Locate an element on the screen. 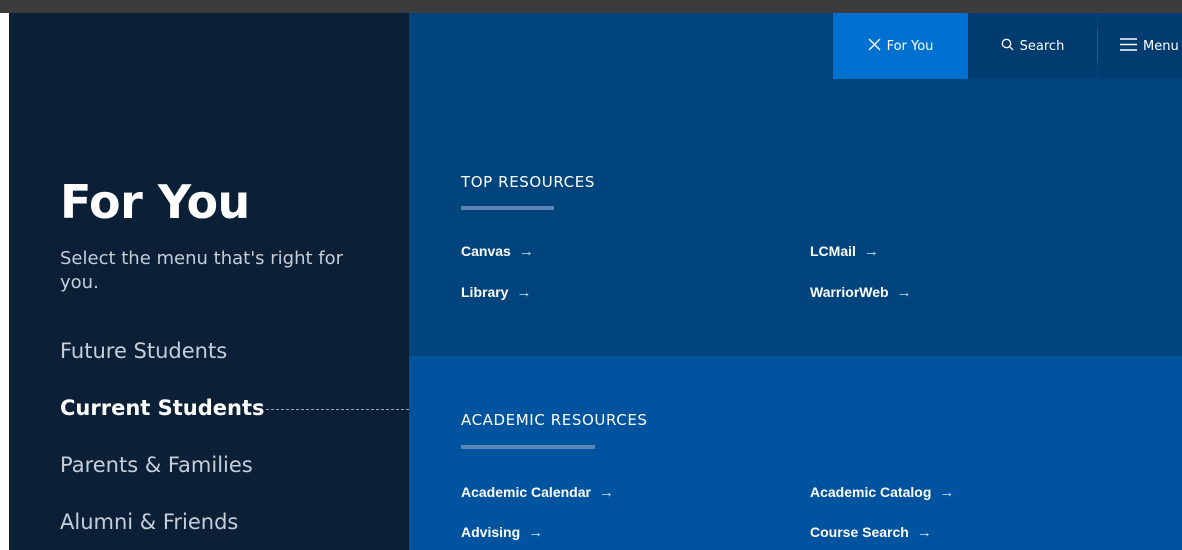 Image resolution: width=1182 pixels, height=550 pixels. search-label: Search is located at coordinates (1042, 46).